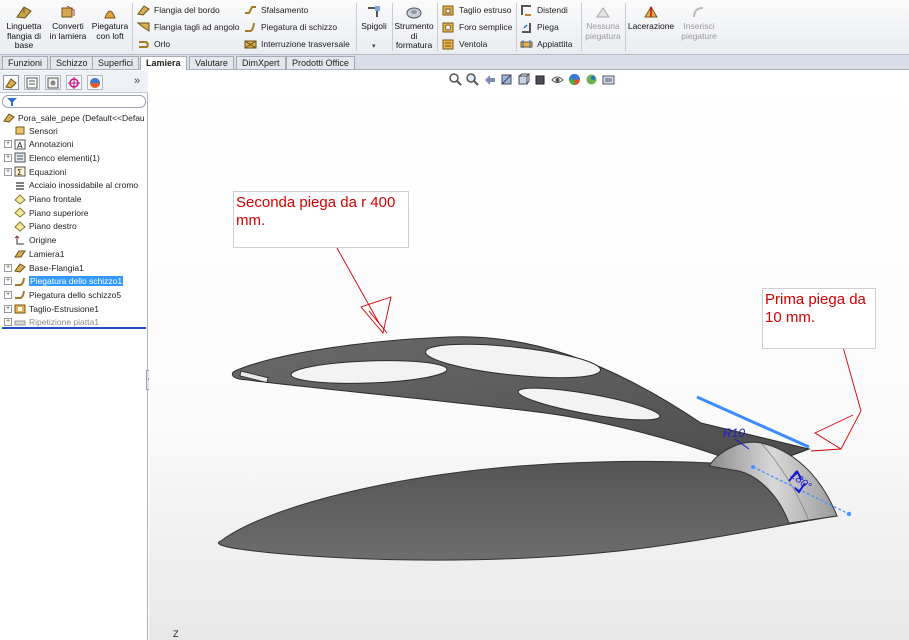  Describe the element at coordinates (162, 44) in the screenshot. I see `button-label: Orlo` at that location.